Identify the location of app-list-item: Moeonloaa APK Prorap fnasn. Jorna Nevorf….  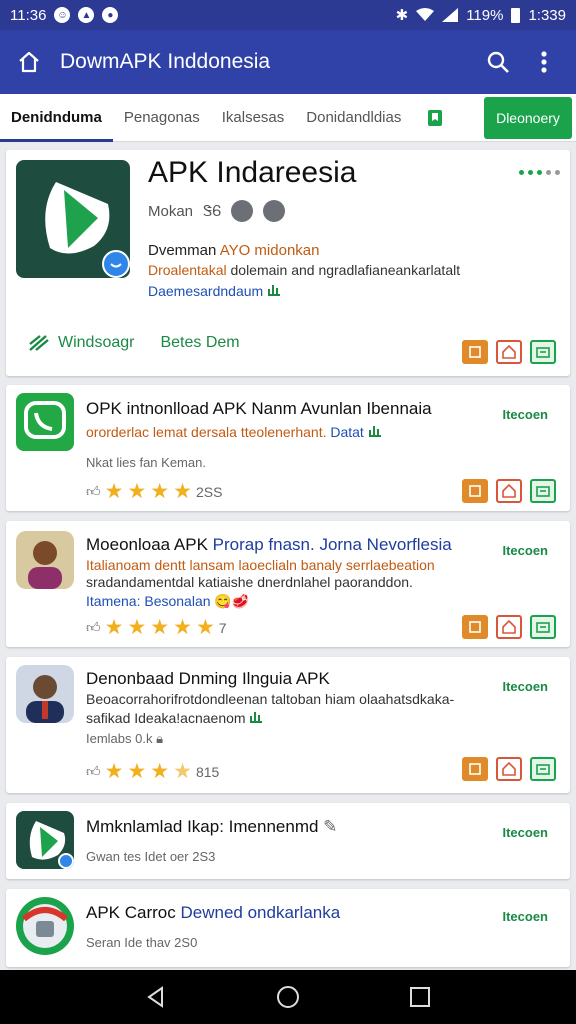
(288, 584).